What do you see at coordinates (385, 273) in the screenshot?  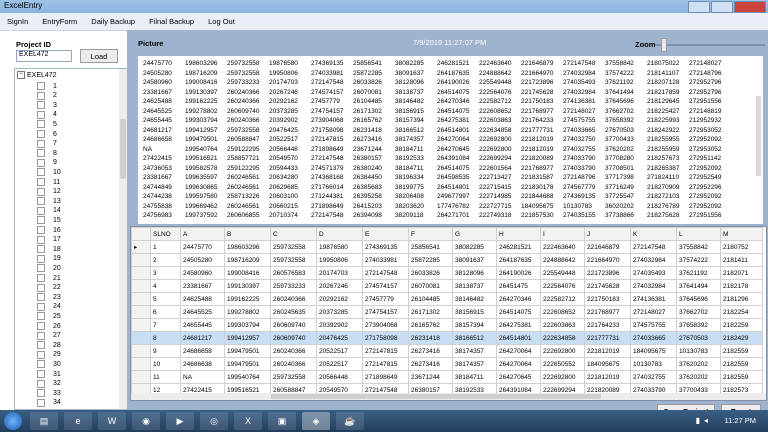 I see `table-cell: 272147548` at bounding box center [385, 273].